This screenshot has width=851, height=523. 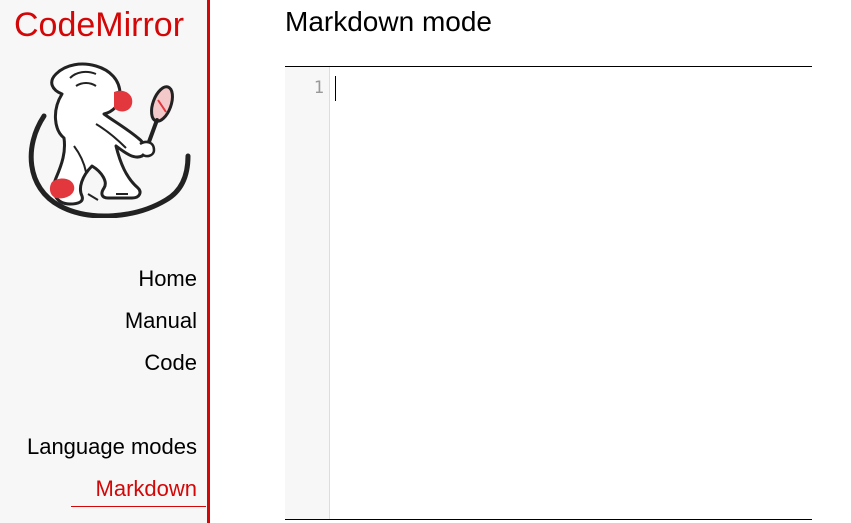 What do you see at coordinates (112, 447) in the screenshot?
I see `nav-language-modes-link: Language modes` at bounding box center [112, 447].